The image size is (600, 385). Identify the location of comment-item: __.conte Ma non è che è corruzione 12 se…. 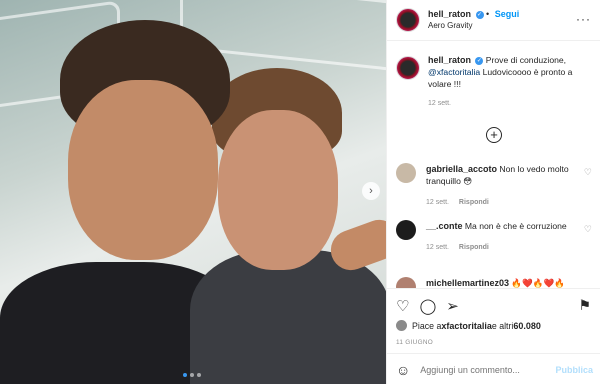
(494, 237).